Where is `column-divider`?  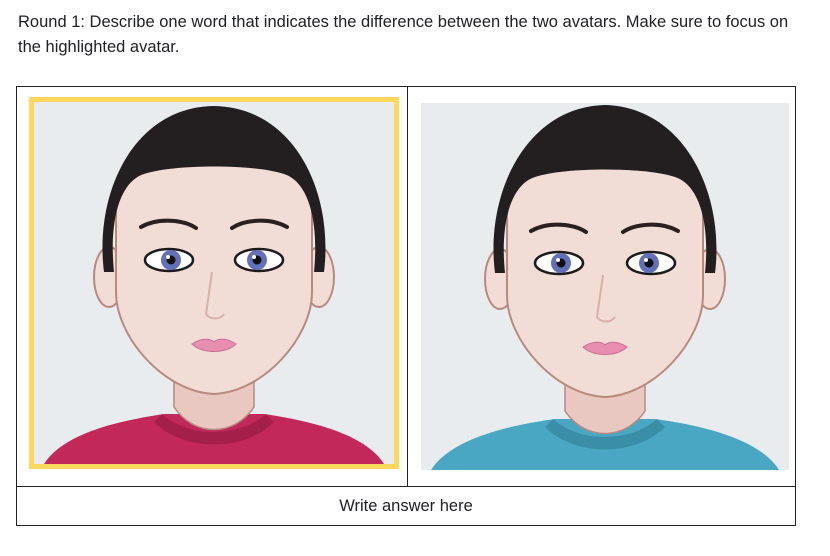
column-divider is located at coordinates (407, 286).